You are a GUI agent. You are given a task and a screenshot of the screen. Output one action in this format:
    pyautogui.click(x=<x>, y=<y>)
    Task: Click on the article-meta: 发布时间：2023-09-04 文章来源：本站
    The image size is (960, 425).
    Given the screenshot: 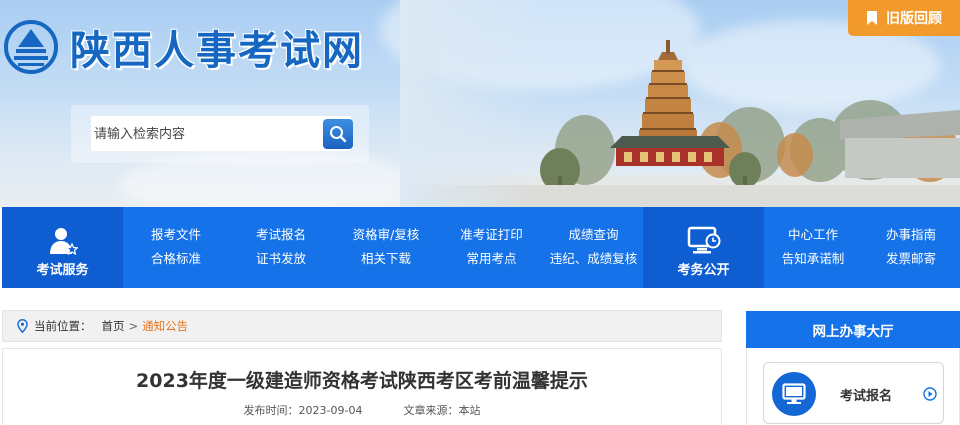 What is the action you would take?
    pyautogui.click(x=362, y=410)
    